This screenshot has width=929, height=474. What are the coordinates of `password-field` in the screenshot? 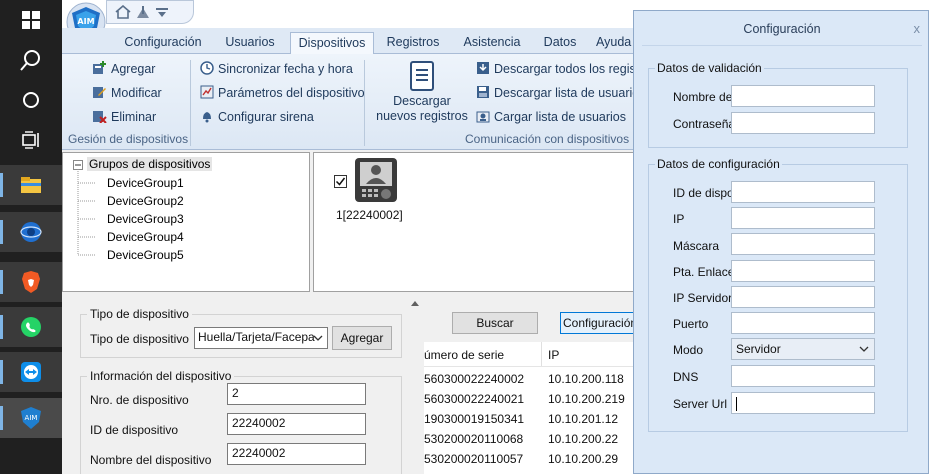 It's located at (803, 123).